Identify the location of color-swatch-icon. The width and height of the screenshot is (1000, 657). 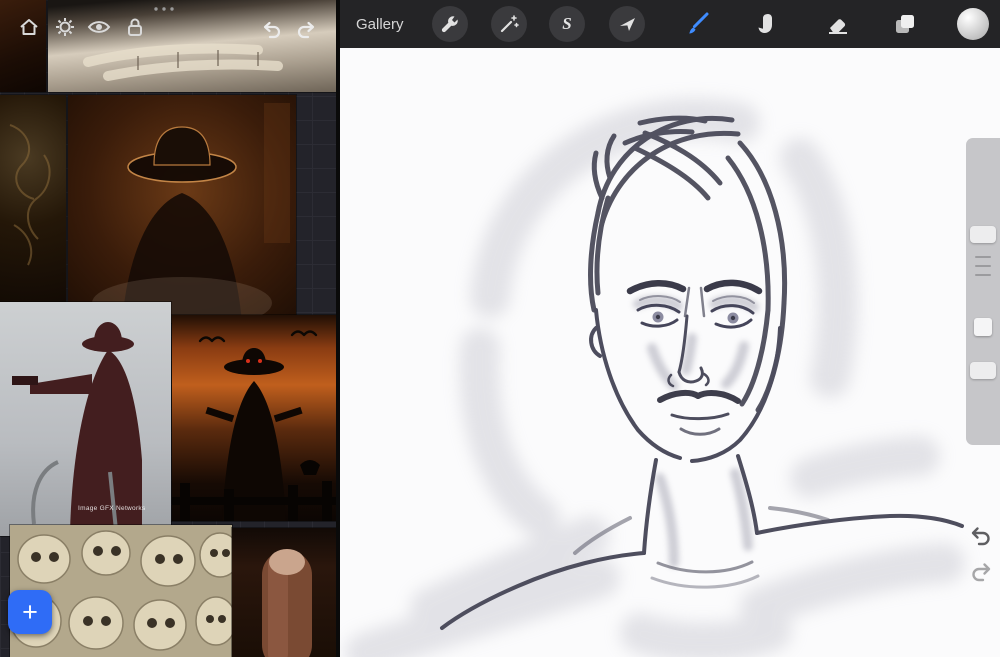
(973, 24).